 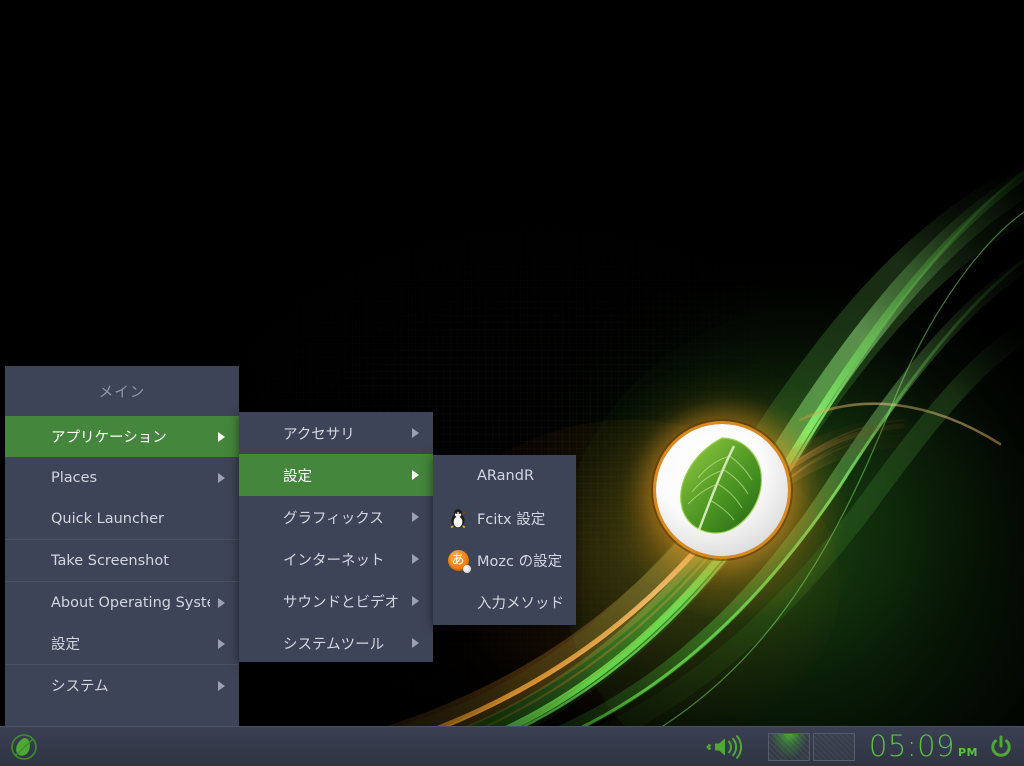 I want to click on menu-item-sound-and-video: サウンドとビデオ, so click(x=336, y=601).